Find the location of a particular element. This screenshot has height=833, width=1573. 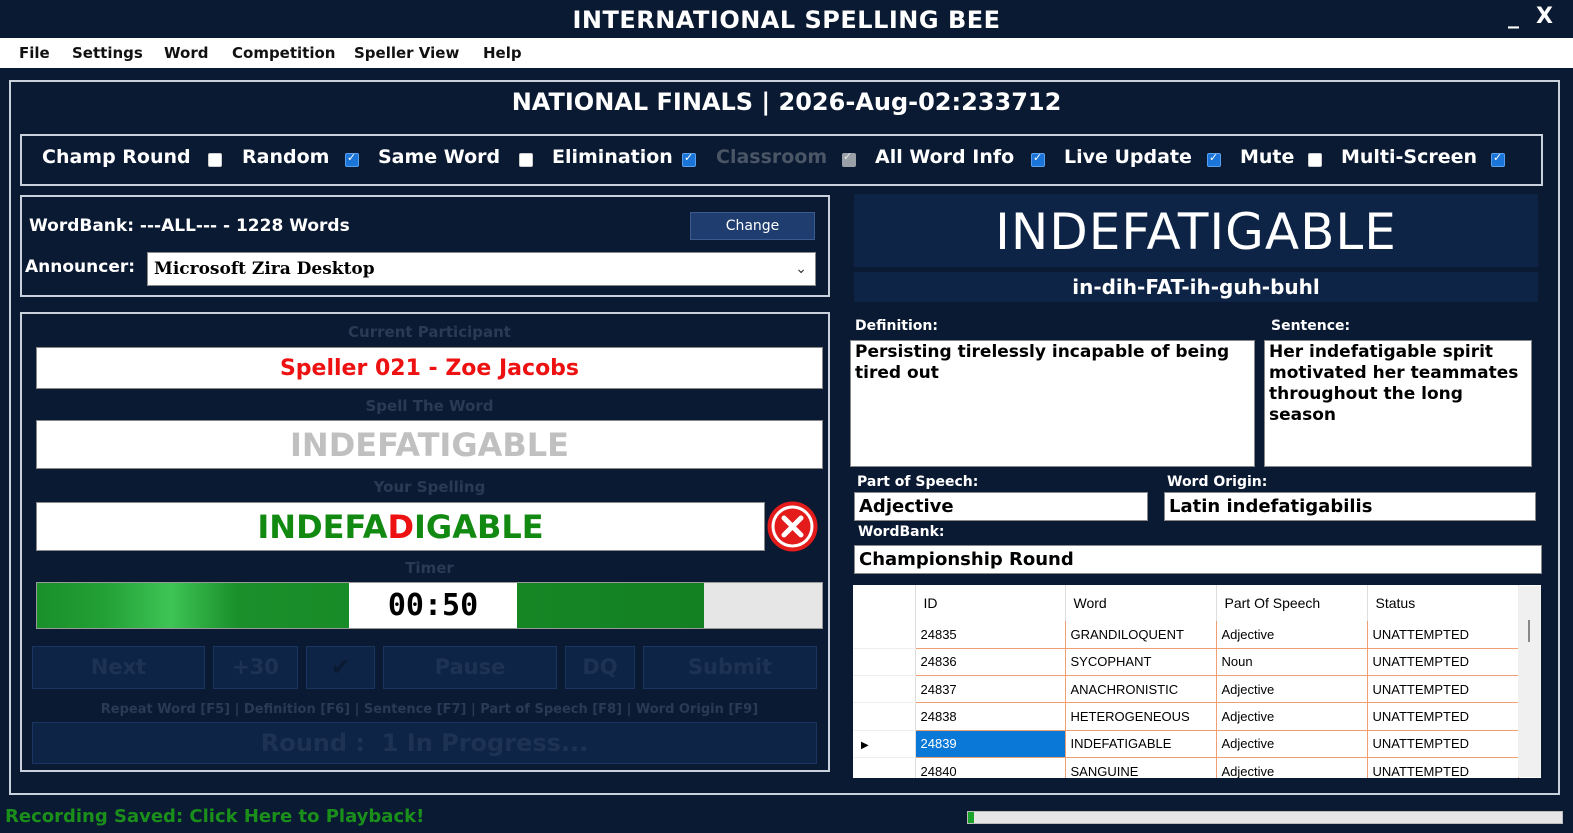

table-row: 24840 SANGUINE Adjective UNATTEMPTED is located at coordinates (1186, 767).